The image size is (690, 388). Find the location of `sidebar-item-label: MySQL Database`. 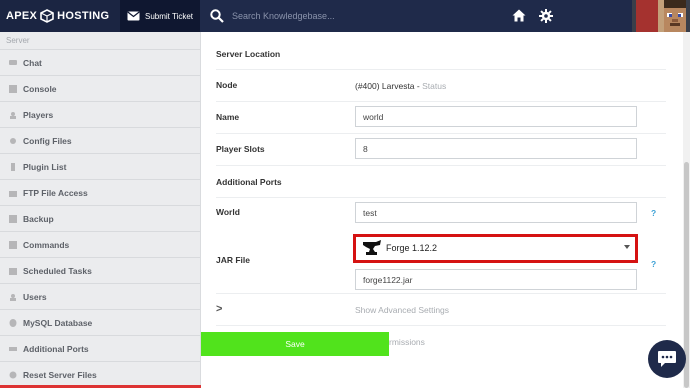

sidebar-item-label: MySQL Database is located at coordinates (58, 322).